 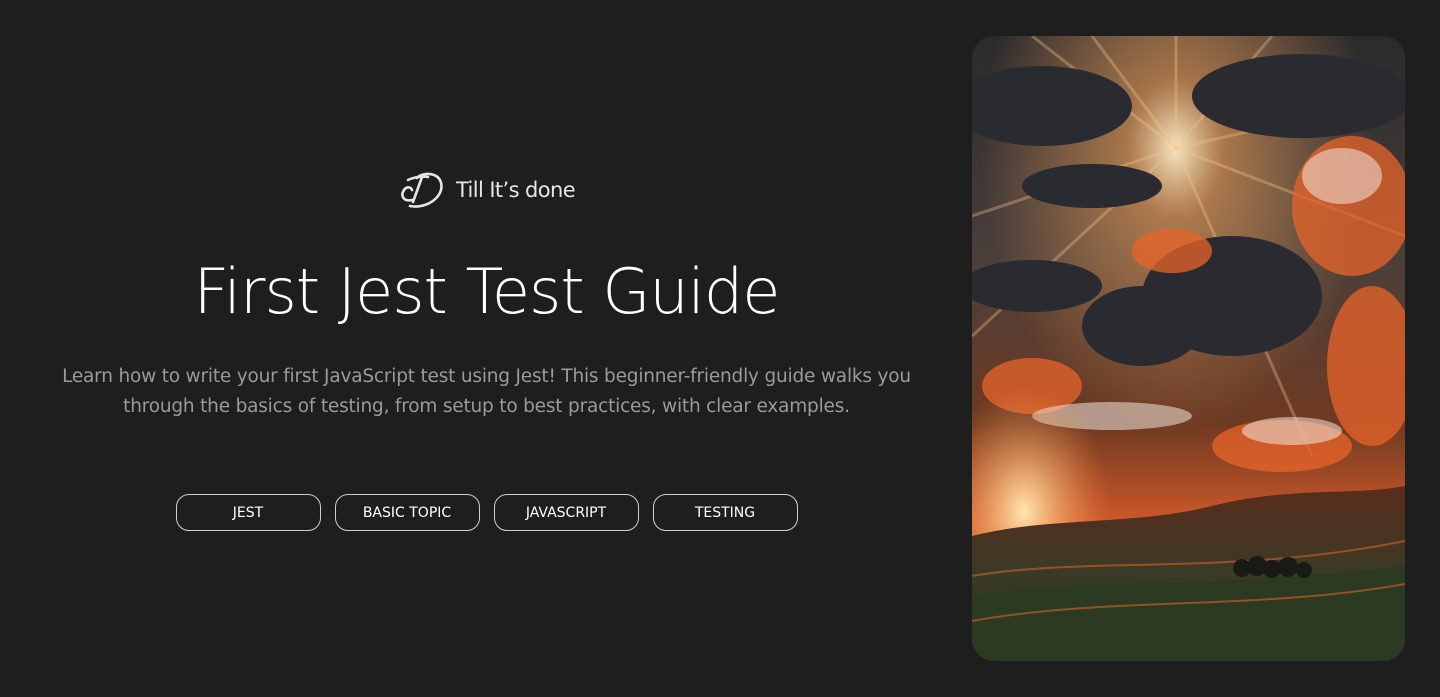 What do you see at coordinates (486, 512) in the screenshot?
I see `tag-list: JEST BASIC TOPIC JAVASCRIPT TESTING` at bounding box center [486, 512].